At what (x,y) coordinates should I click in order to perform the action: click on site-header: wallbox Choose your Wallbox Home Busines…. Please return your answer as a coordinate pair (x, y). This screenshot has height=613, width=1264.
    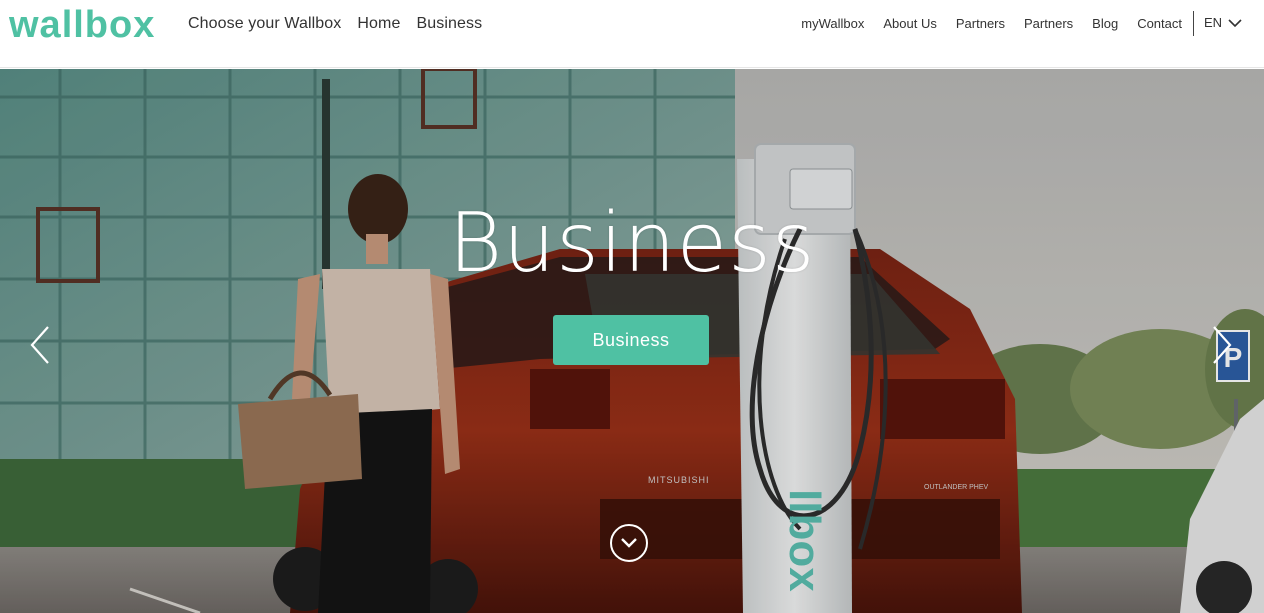
    Looking at the image, I should click on (632, 34).